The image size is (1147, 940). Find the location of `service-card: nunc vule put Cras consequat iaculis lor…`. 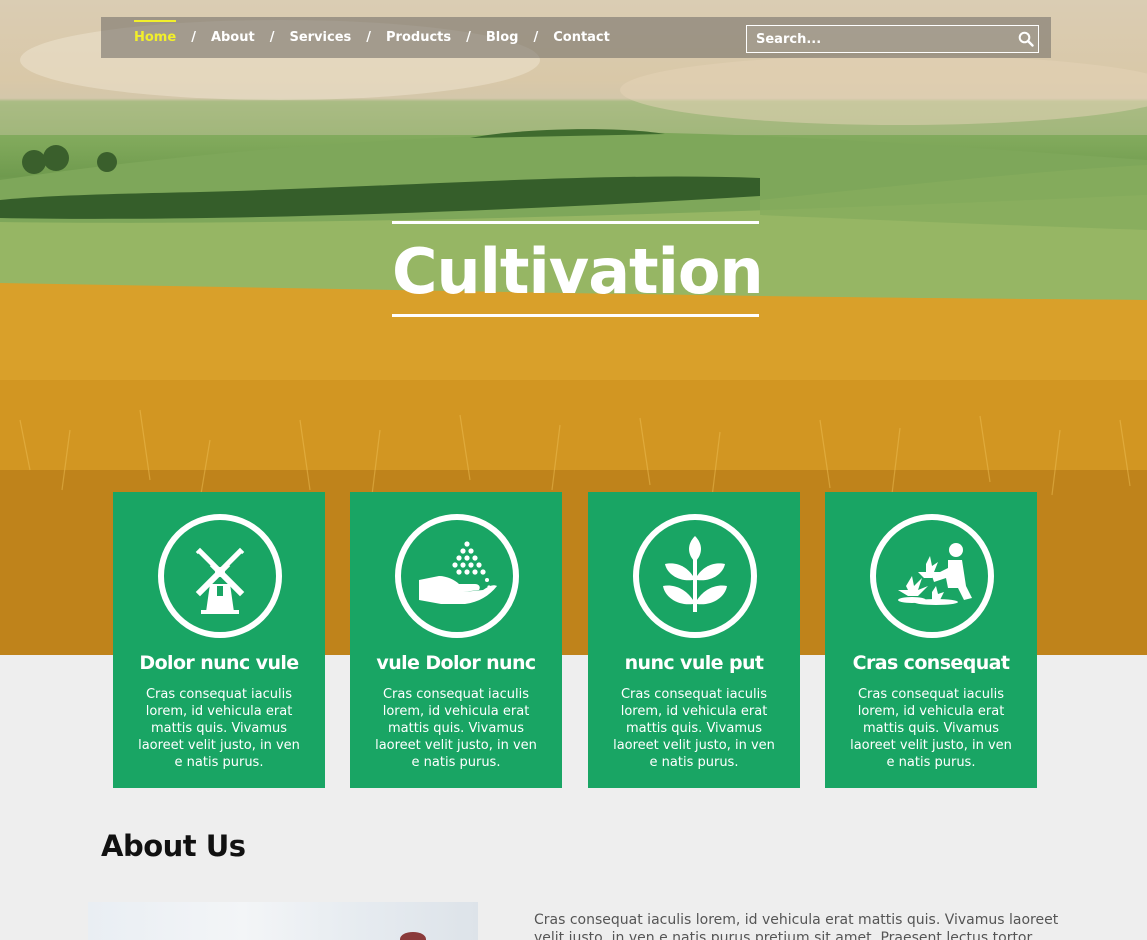

service-card: nunc vule put Cras consequat iaculis lor… is located at coordinates (694, 640).